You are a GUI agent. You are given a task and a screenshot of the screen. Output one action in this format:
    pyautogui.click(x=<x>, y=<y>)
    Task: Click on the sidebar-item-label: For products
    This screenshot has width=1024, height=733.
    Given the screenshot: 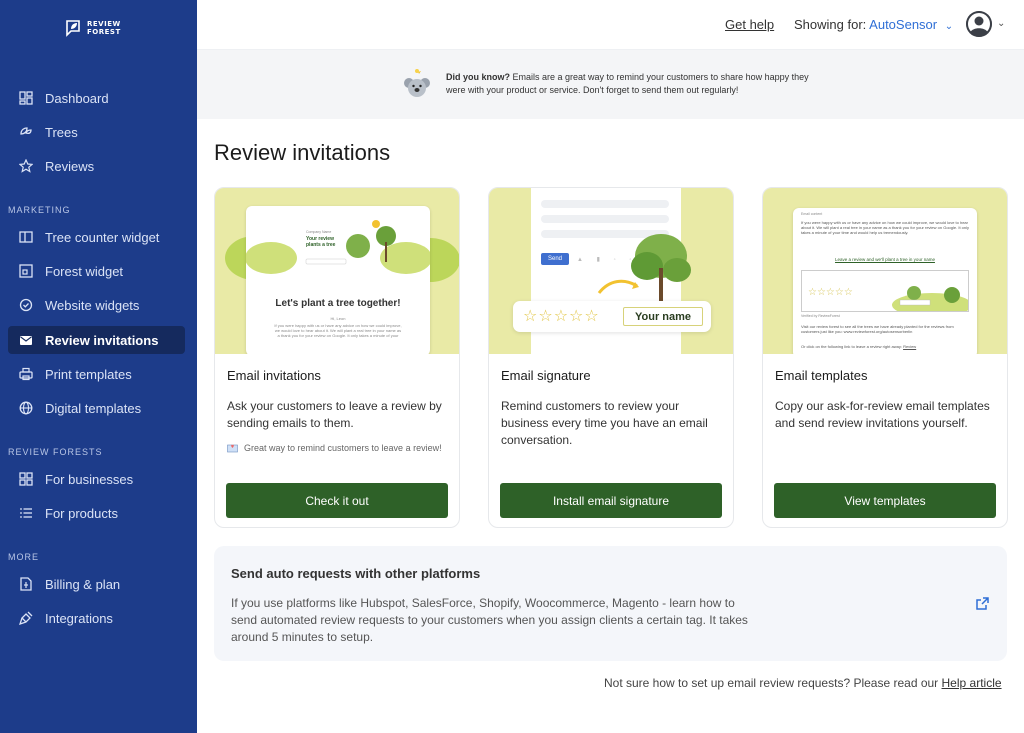 What is the action you would take?
    pyautogui.click(x=81, y=513)
    